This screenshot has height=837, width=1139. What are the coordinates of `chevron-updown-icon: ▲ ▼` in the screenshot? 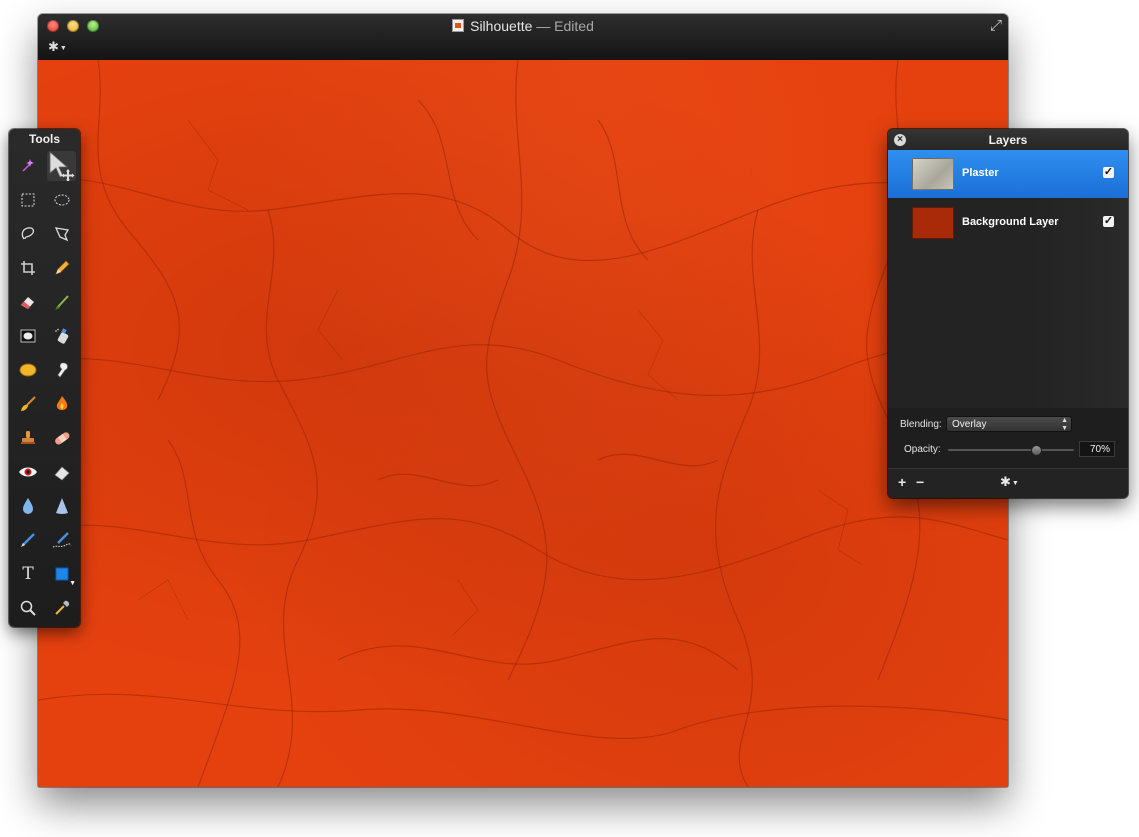 It's located at (1064, 424).